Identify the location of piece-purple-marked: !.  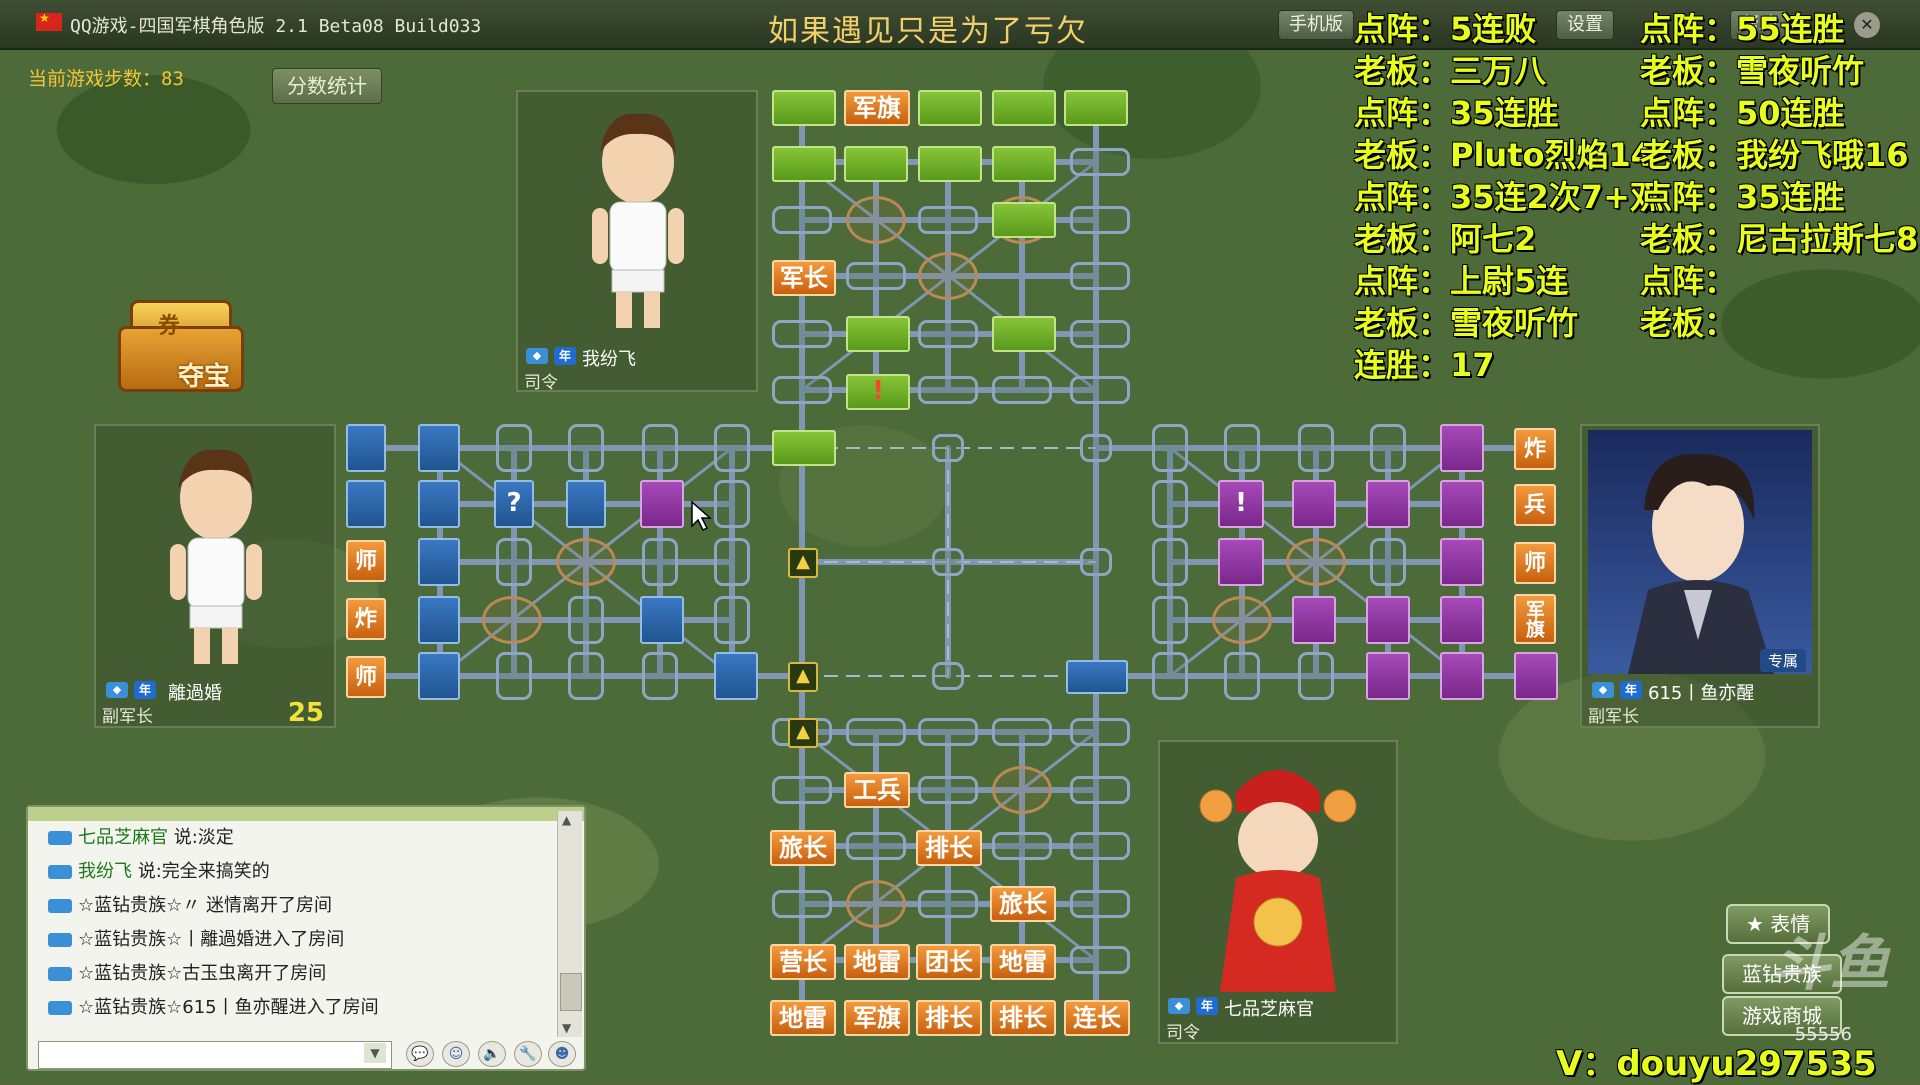
(1241, 504).